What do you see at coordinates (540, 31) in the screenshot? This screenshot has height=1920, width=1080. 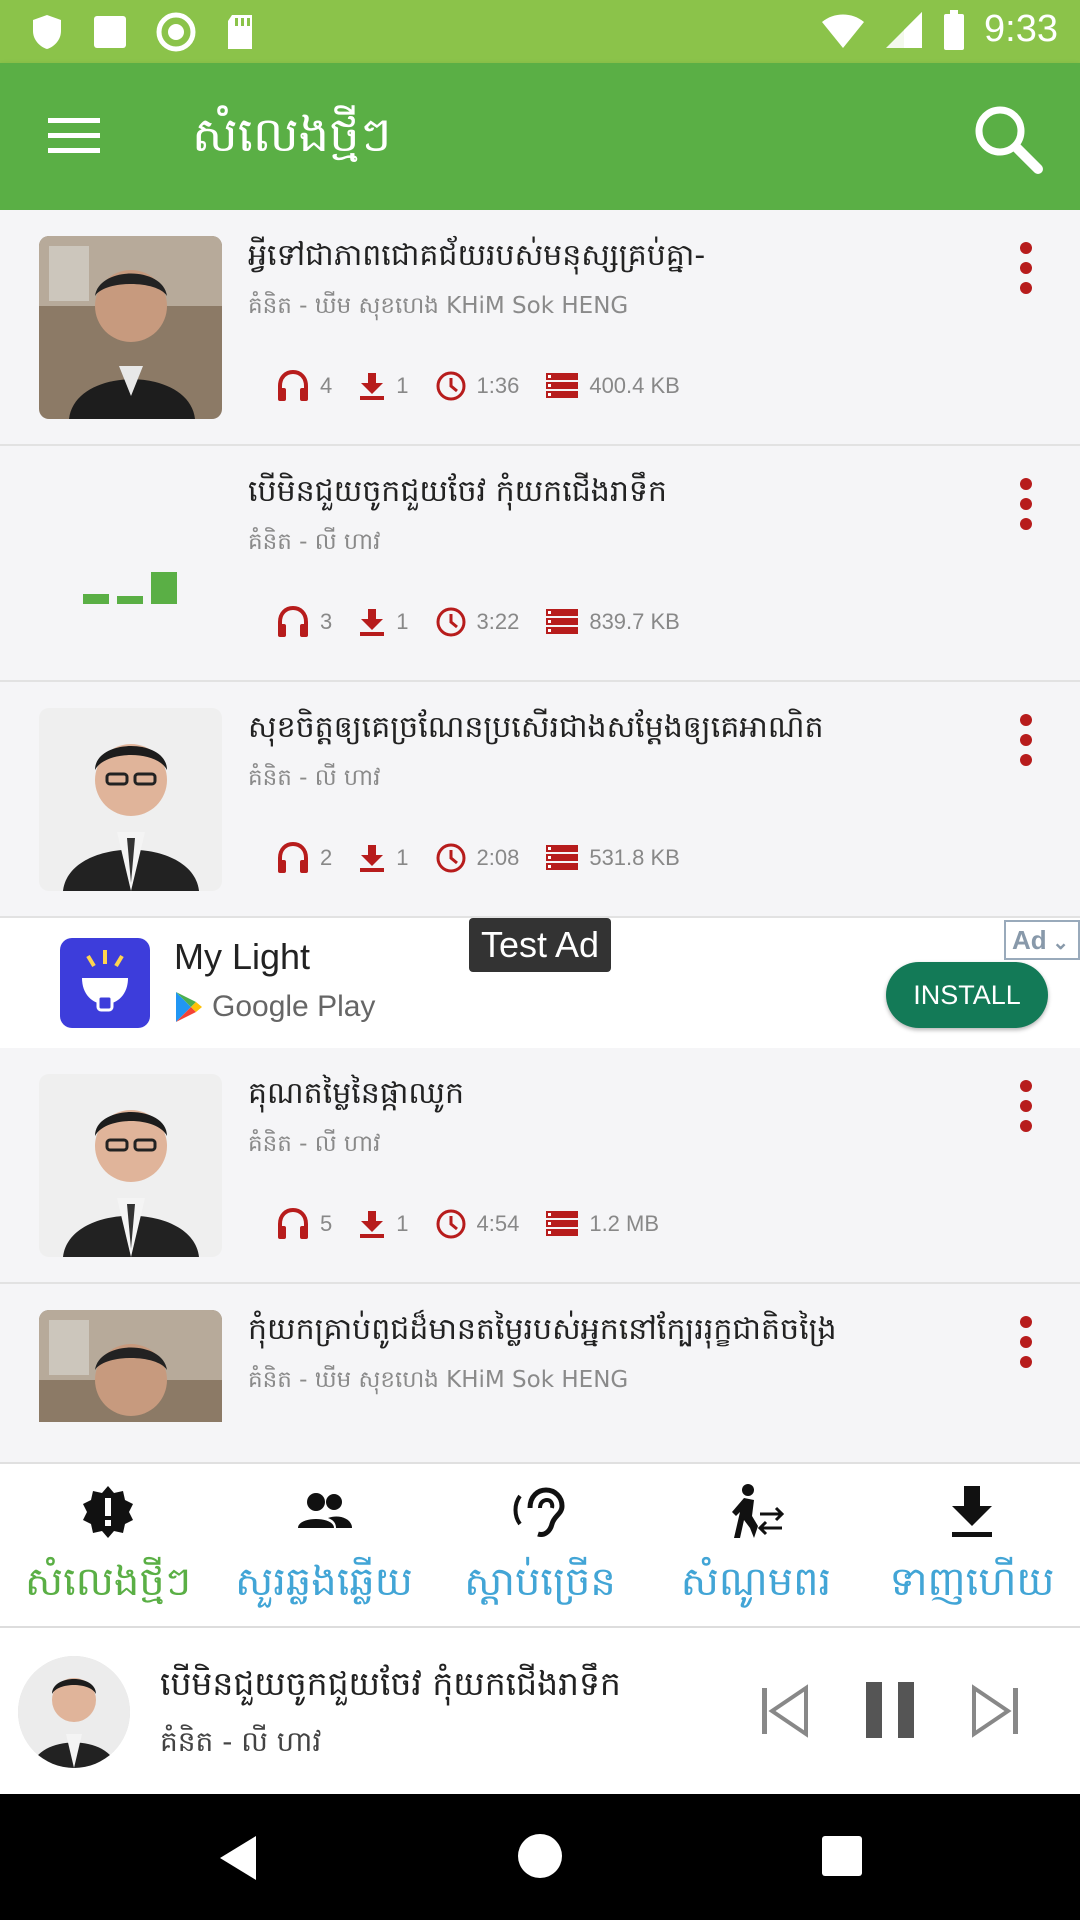 I see `status-bar: 9:33` at bounding box center [540, 31].